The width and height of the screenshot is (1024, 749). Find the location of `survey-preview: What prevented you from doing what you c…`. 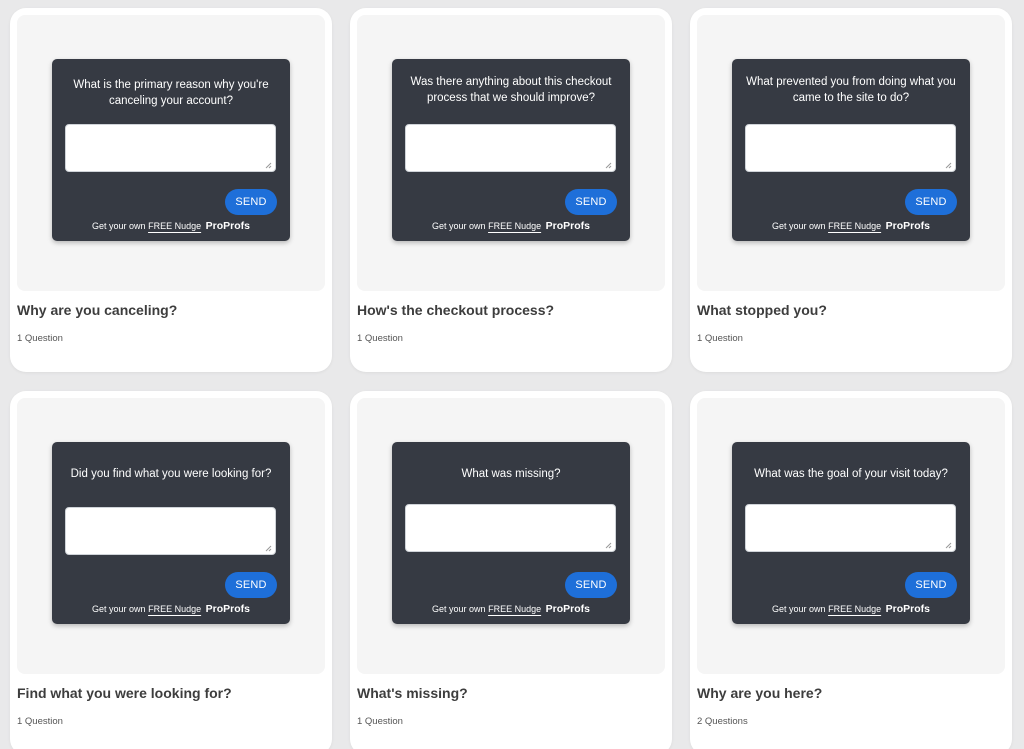

survey-preview: What prevented you from doing what you c… is located at coordinates (851, 153).